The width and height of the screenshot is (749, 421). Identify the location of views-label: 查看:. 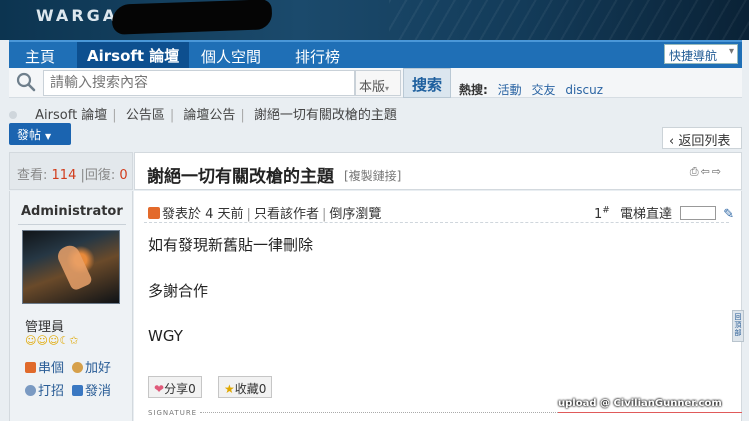
(32, 175).